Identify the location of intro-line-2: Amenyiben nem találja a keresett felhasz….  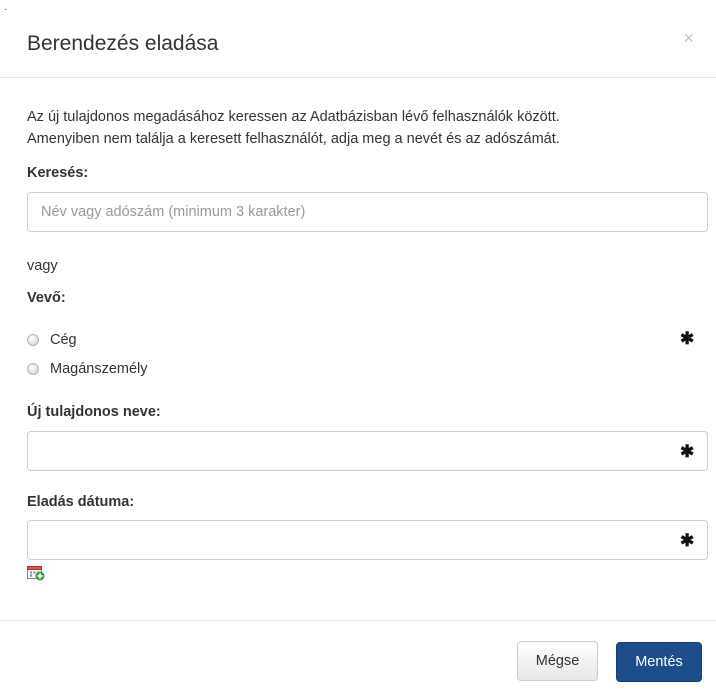
(293, 139).